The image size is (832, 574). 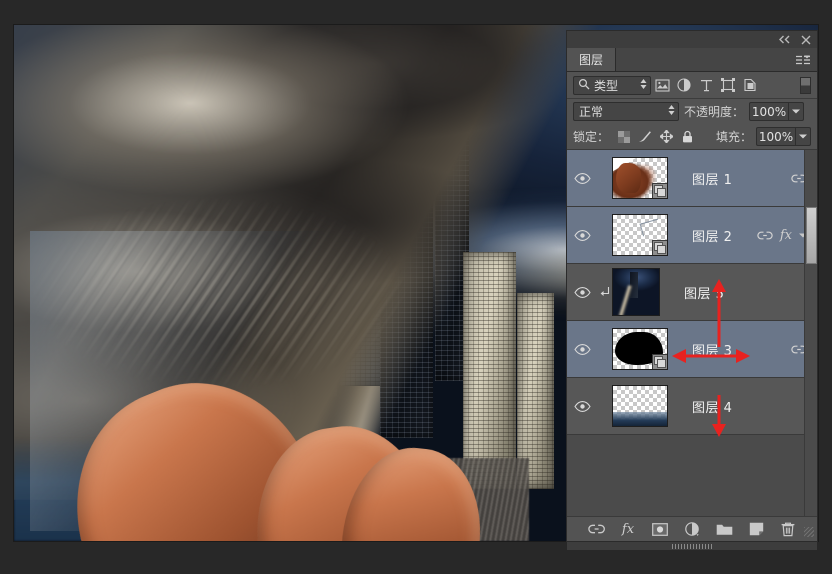 I want to click on panel-bottom-grip, so click(x=692, y=545).